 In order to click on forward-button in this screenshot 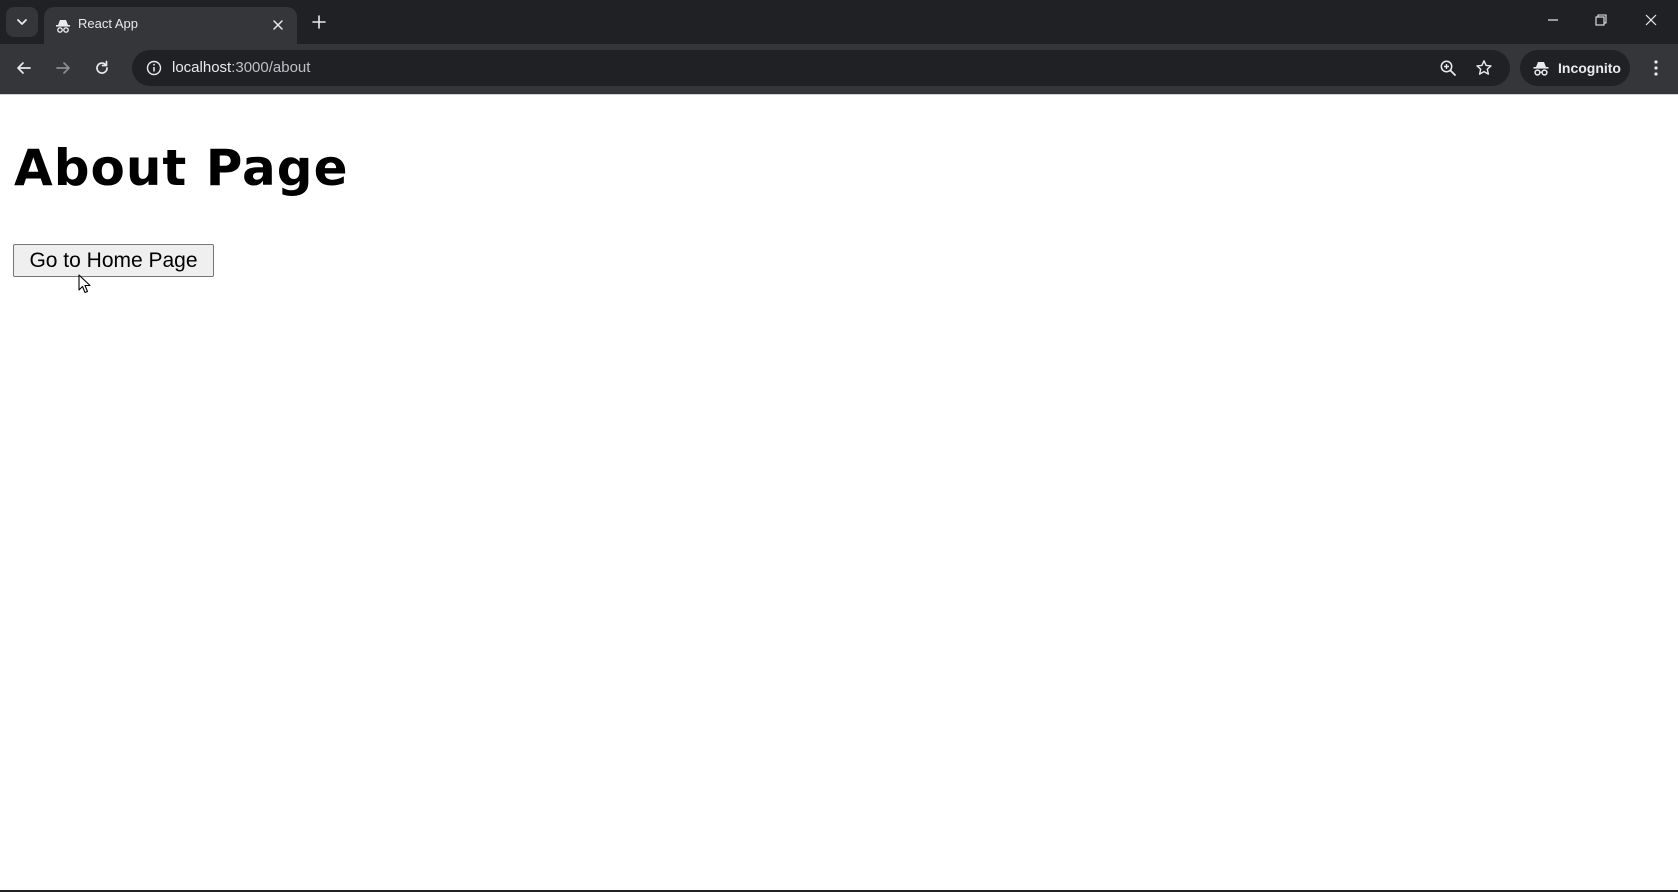, I will do `click(63, 68)`.